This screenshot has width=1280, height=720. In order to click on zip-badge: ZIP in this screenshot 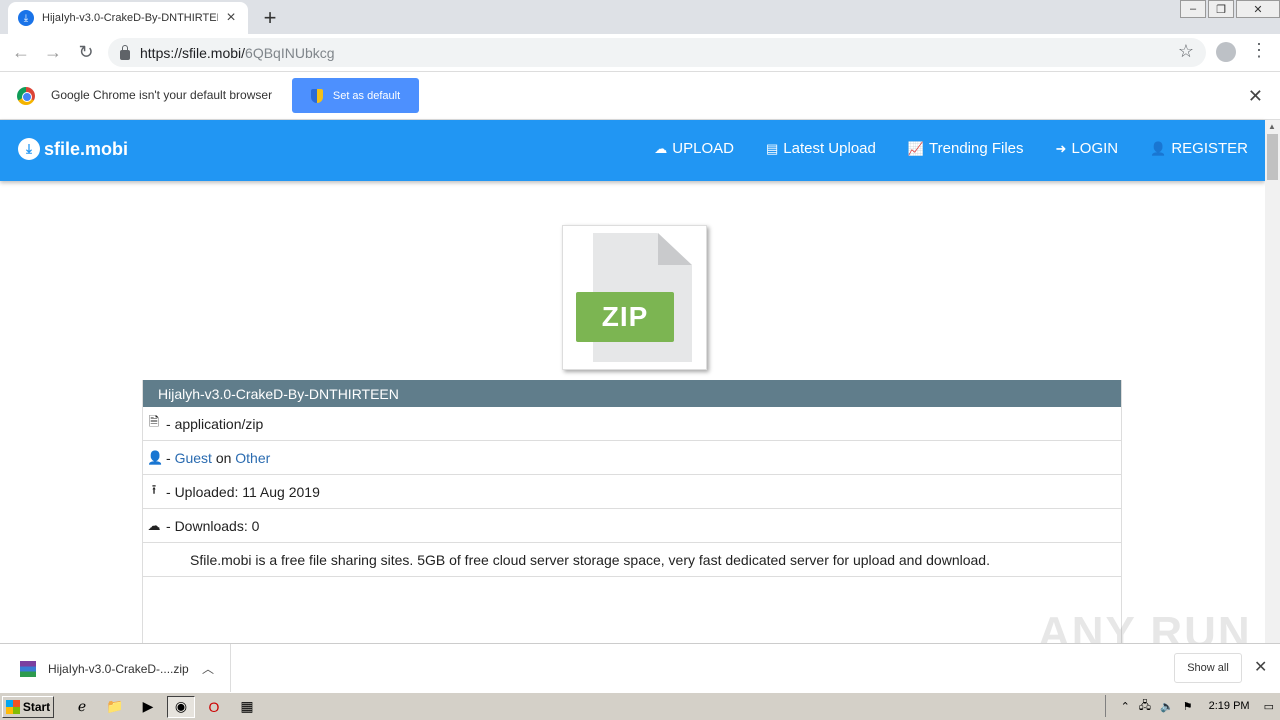, I will do `click(625, 317)`.